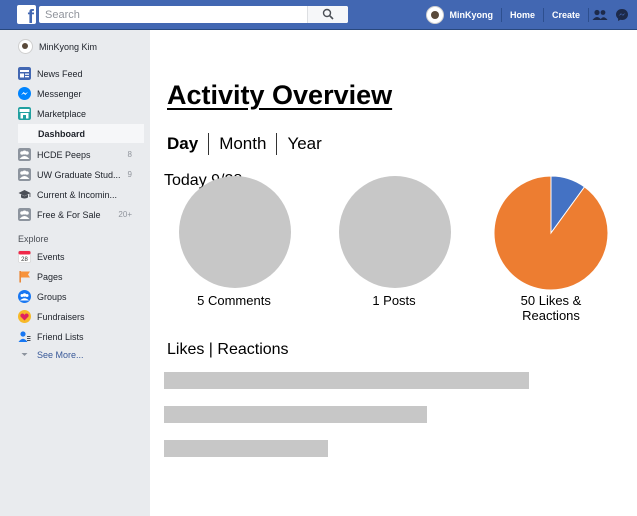 The width and height of the screenshot is (637, 516). I want to click on sidebar-item-friend-lists: Friend Lists, so click(51, 336).